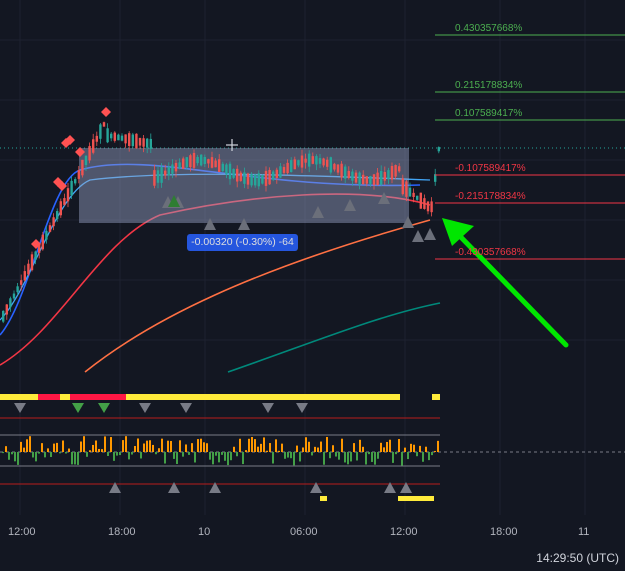 This screenshot has height=571, width=625. I want to click on signal-bar-red, so click(98, 397).